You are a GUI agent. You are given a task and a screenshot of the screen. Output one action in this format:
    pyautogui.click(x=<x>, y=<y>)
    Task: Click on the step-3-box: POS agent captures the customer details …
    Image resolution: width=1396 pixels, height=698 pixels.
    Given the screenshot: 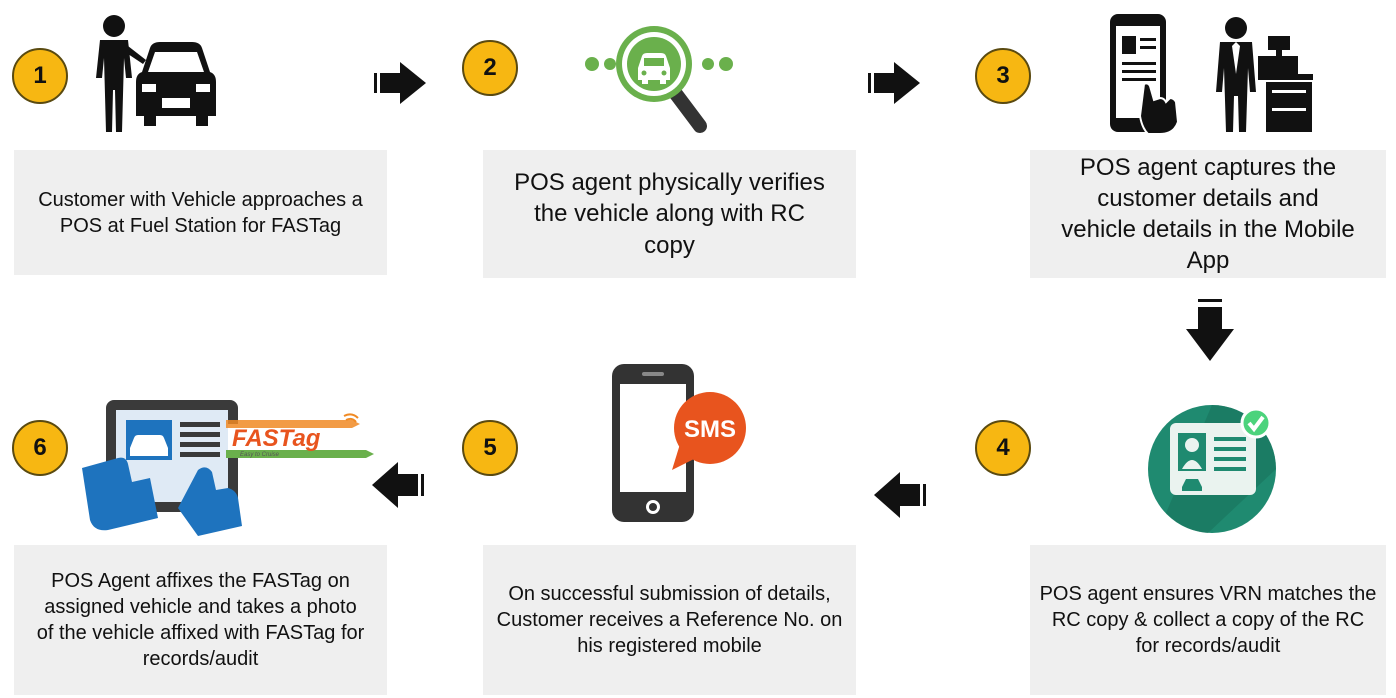 What is the action you would take?
    pyautogui.click(x=1208, y=214)
    